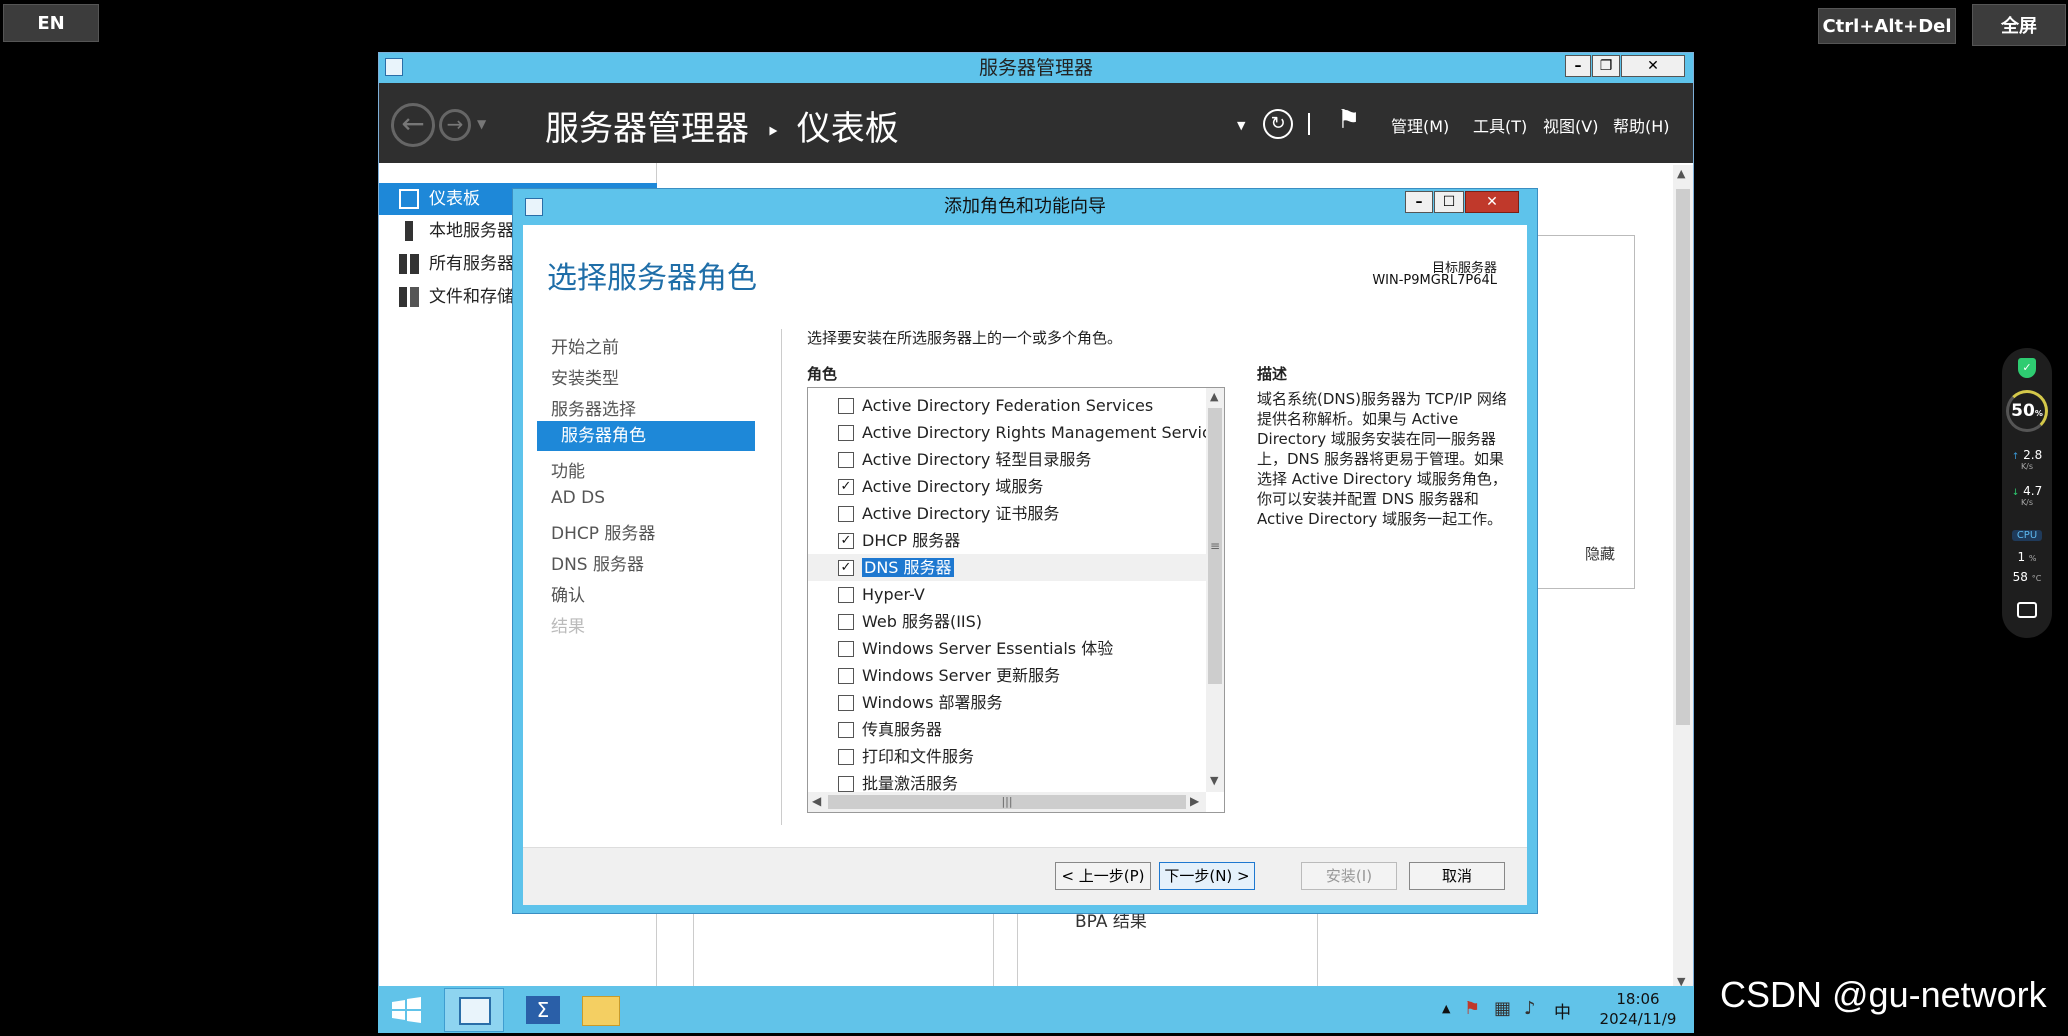 The image size is (2068, 1036). What do you see at coordinates (455, 125) in the screenshot?
I see `forward-icon: →` at bounding box center [455, 125].